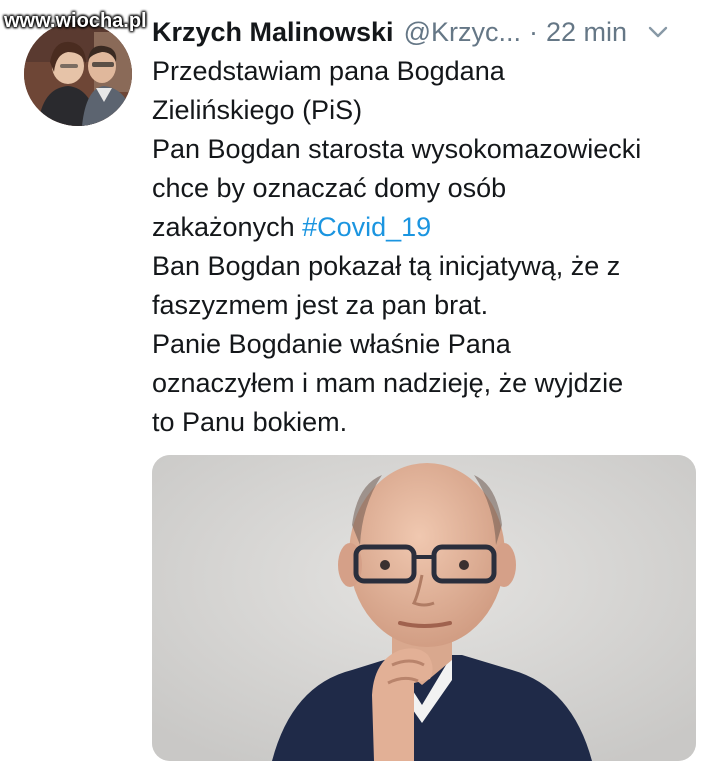 The image size is (720, 776). I want to click on tweet-text-fragment: zakażonych, so click(223, 227).